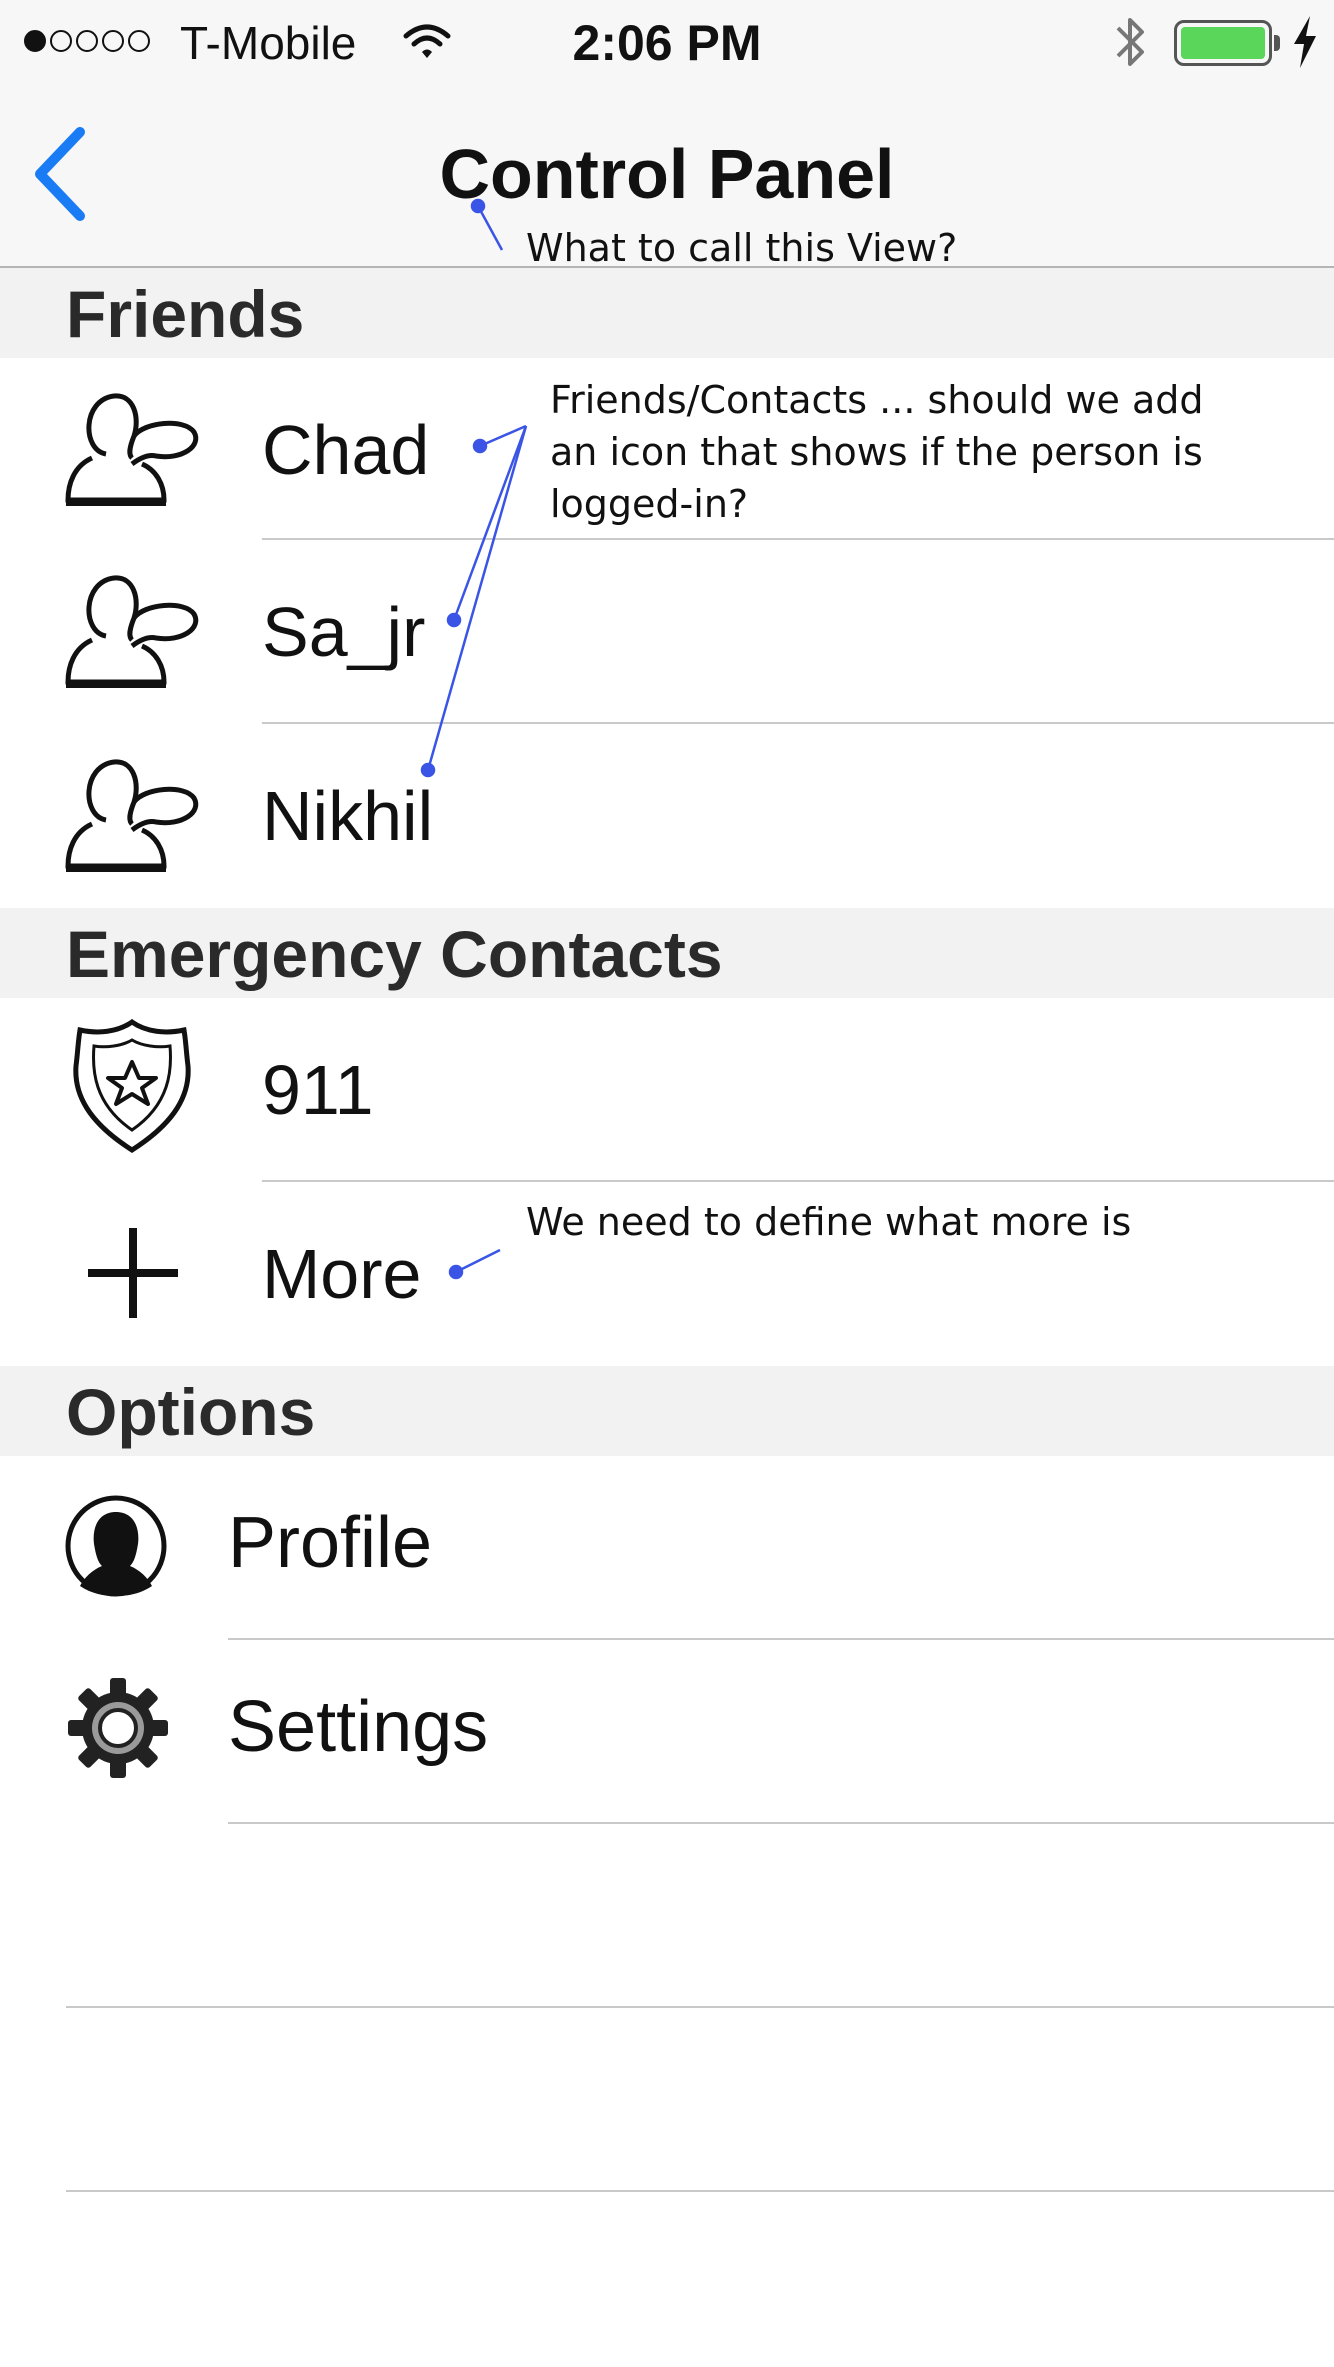  Describe the element at coordinates (649, 504) in the screenshot. I see `annotation-line-text: logged-in?` at that location.